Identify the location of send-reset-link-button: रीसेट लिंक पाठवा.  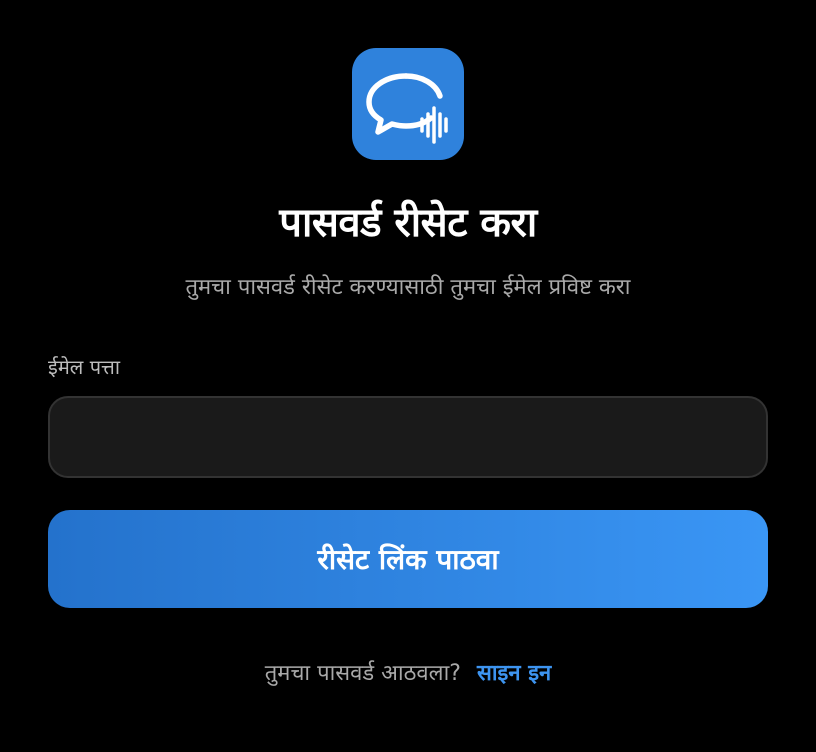
(408, 559).